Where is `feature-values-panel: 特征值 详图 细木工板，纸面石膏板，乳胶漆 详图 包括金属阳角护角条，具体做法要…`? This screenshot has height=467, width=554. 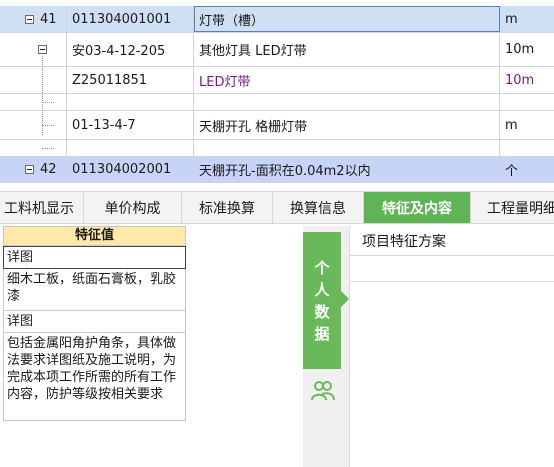 feature-values-panel: 特征值 详图 细木工板，纸面石膏板，乳胶漆 详图 包括金属阳角护角条，具体做法要… is located at coordinates (94, 323).